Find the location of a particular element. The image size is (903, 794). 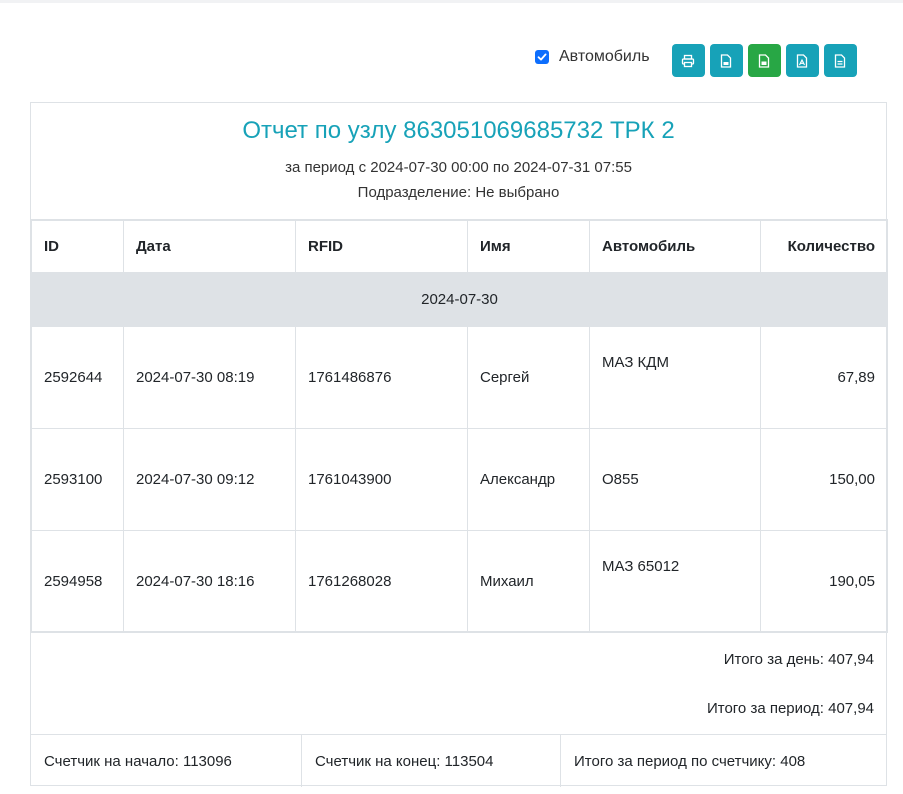

cell-name: Александр is located at coordinates (528, 479).